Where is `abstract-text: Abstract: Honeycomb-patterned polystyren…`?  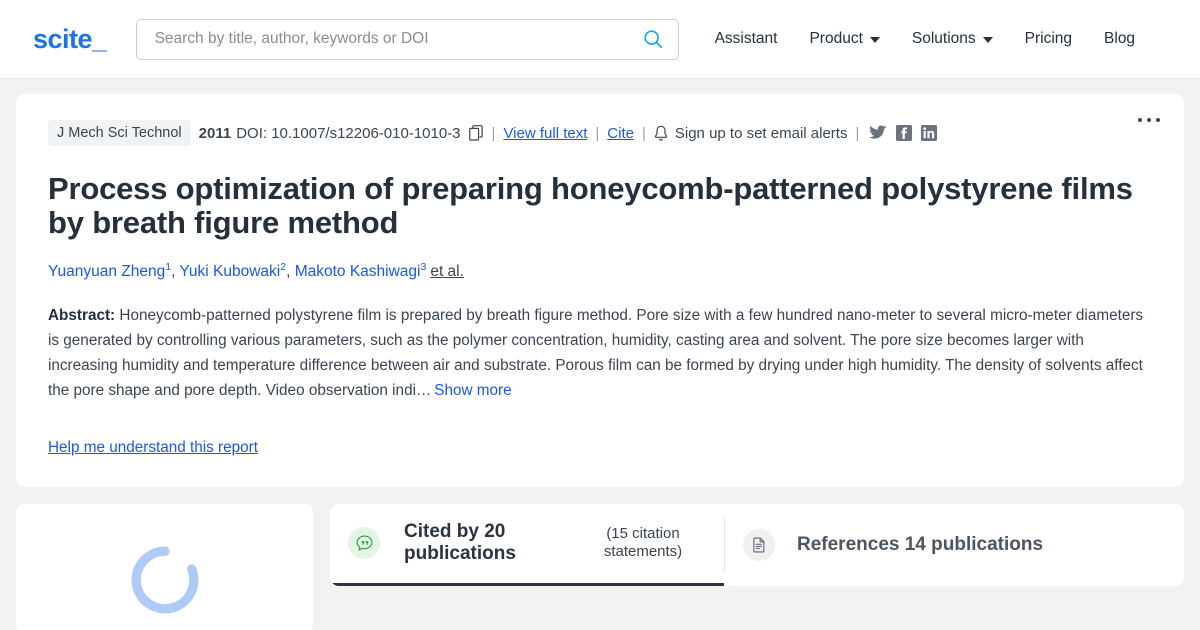
abstract-text: Abstract: Honeycomb-patterned polystyren… is located at coordinates (600, 353).